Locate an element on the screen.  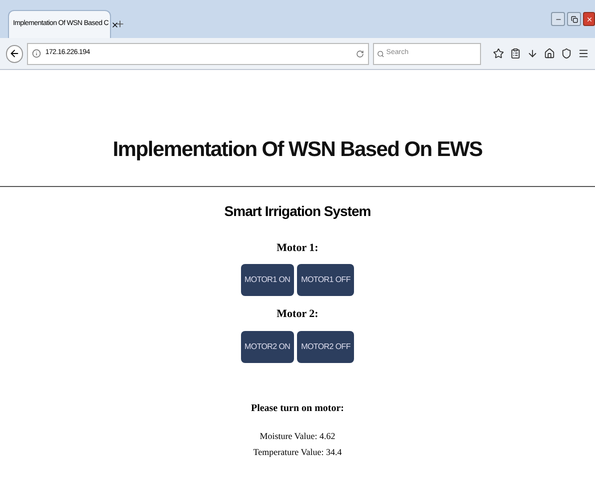
motor-button: MOTOR1 OFF is located at coordinates (325, 280).